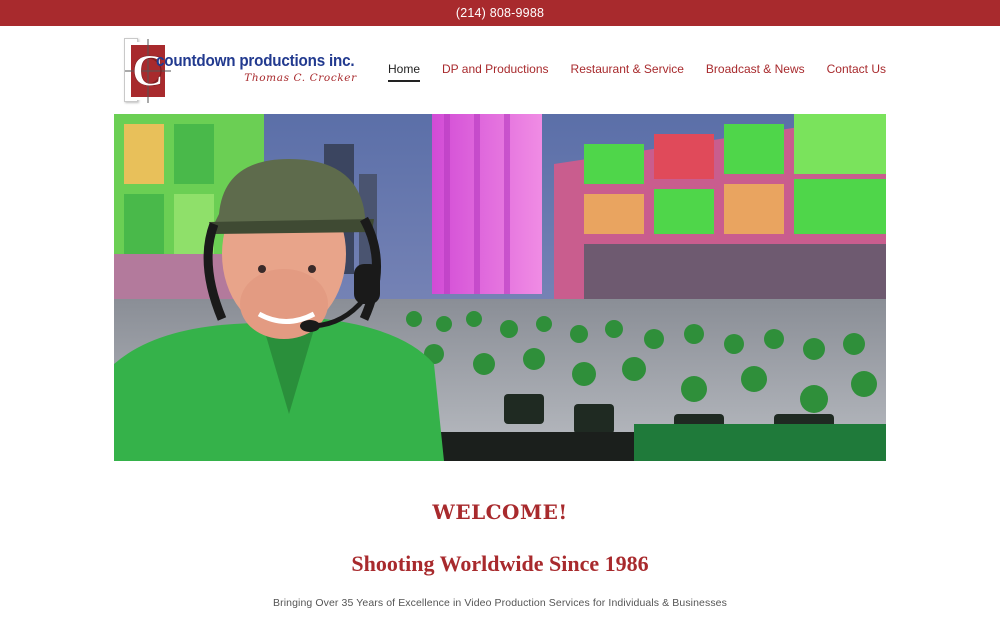 Image resolution: width=1000 pixels, height=625 pixels. I want to click on nav-item-contact-us: Contact Us, so click(856, 72).